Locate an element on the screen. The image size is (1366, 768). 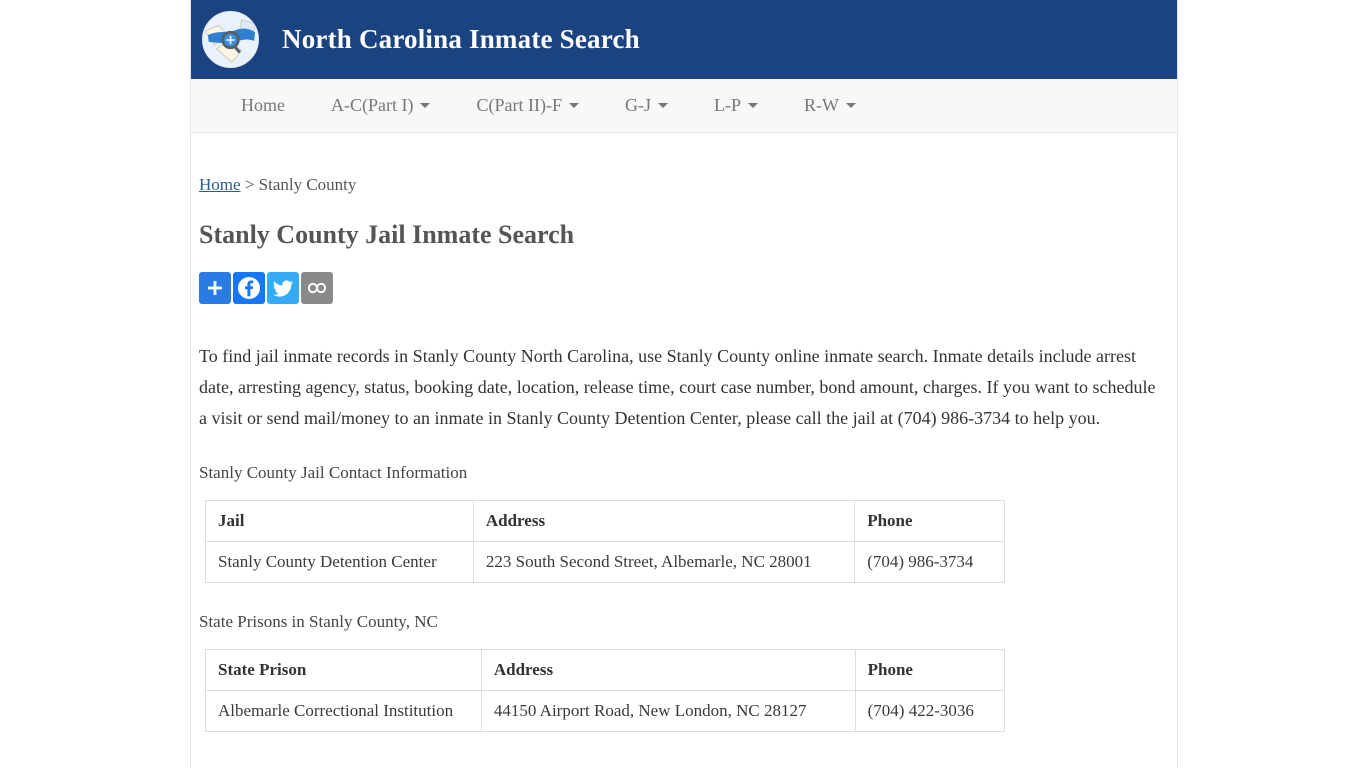
twitter-bird-icon is located at coordinates (283, 288).